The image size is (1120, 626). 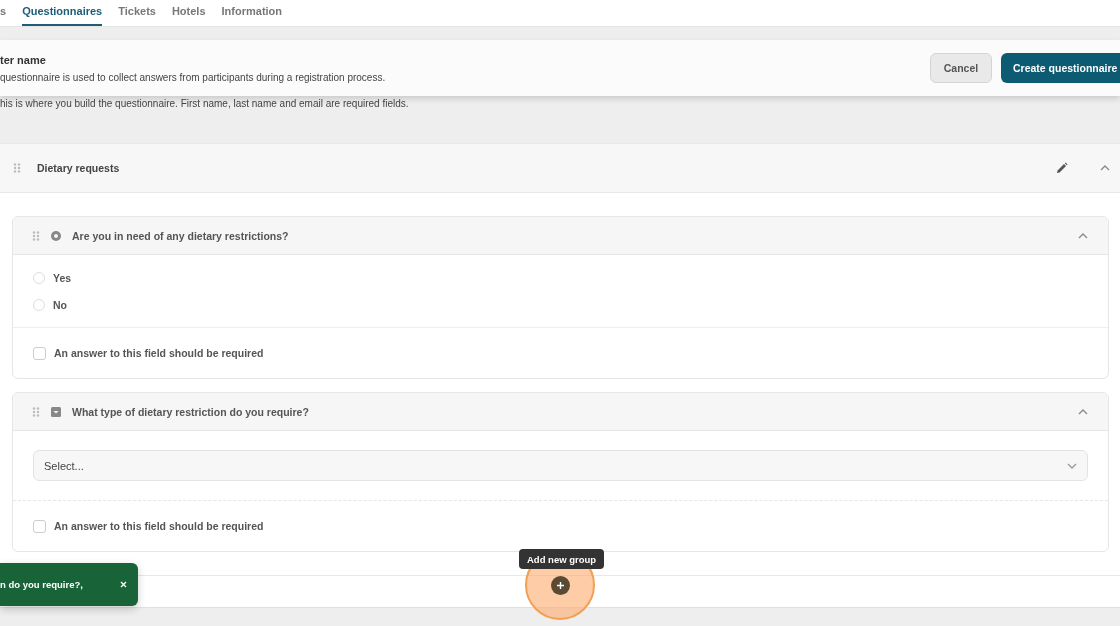 What do you see at coordinates (1060, 68) in the screenshot?
I see `create-button: Create questionnaire` at bounding box center [1060, 68].